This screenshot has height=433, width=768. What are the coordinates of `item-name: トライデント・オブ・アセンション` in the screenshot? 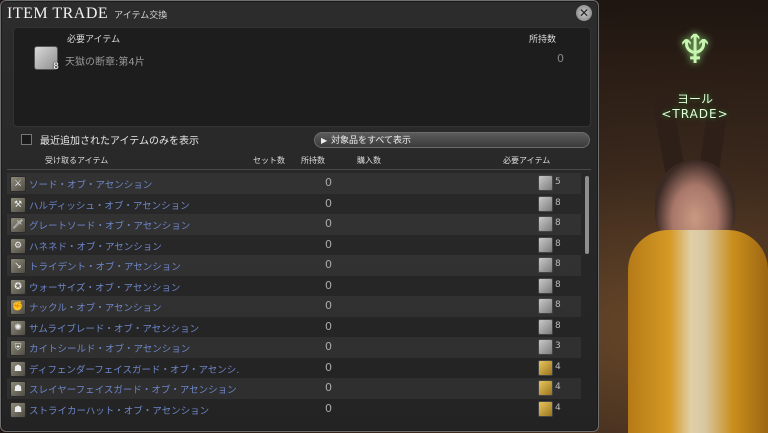 It's located at (105, 266).